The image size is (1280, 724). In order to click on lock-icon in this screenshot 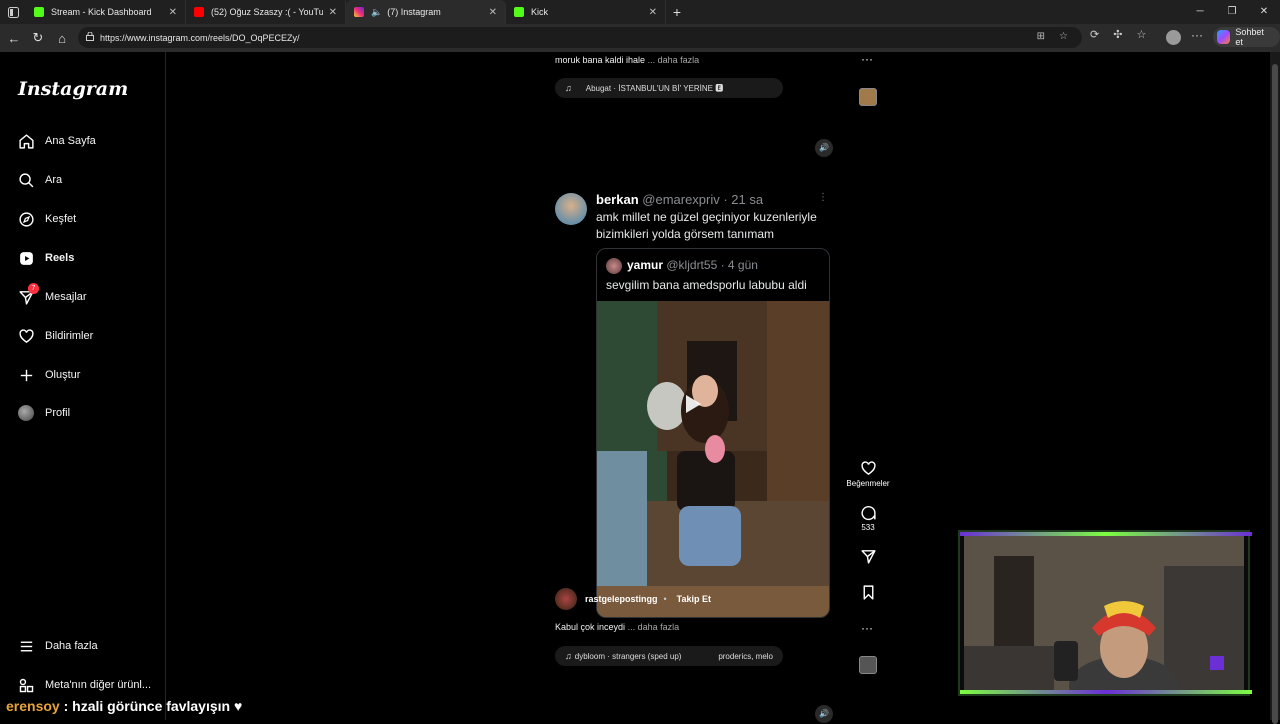, I will do `click(90, 36)`.